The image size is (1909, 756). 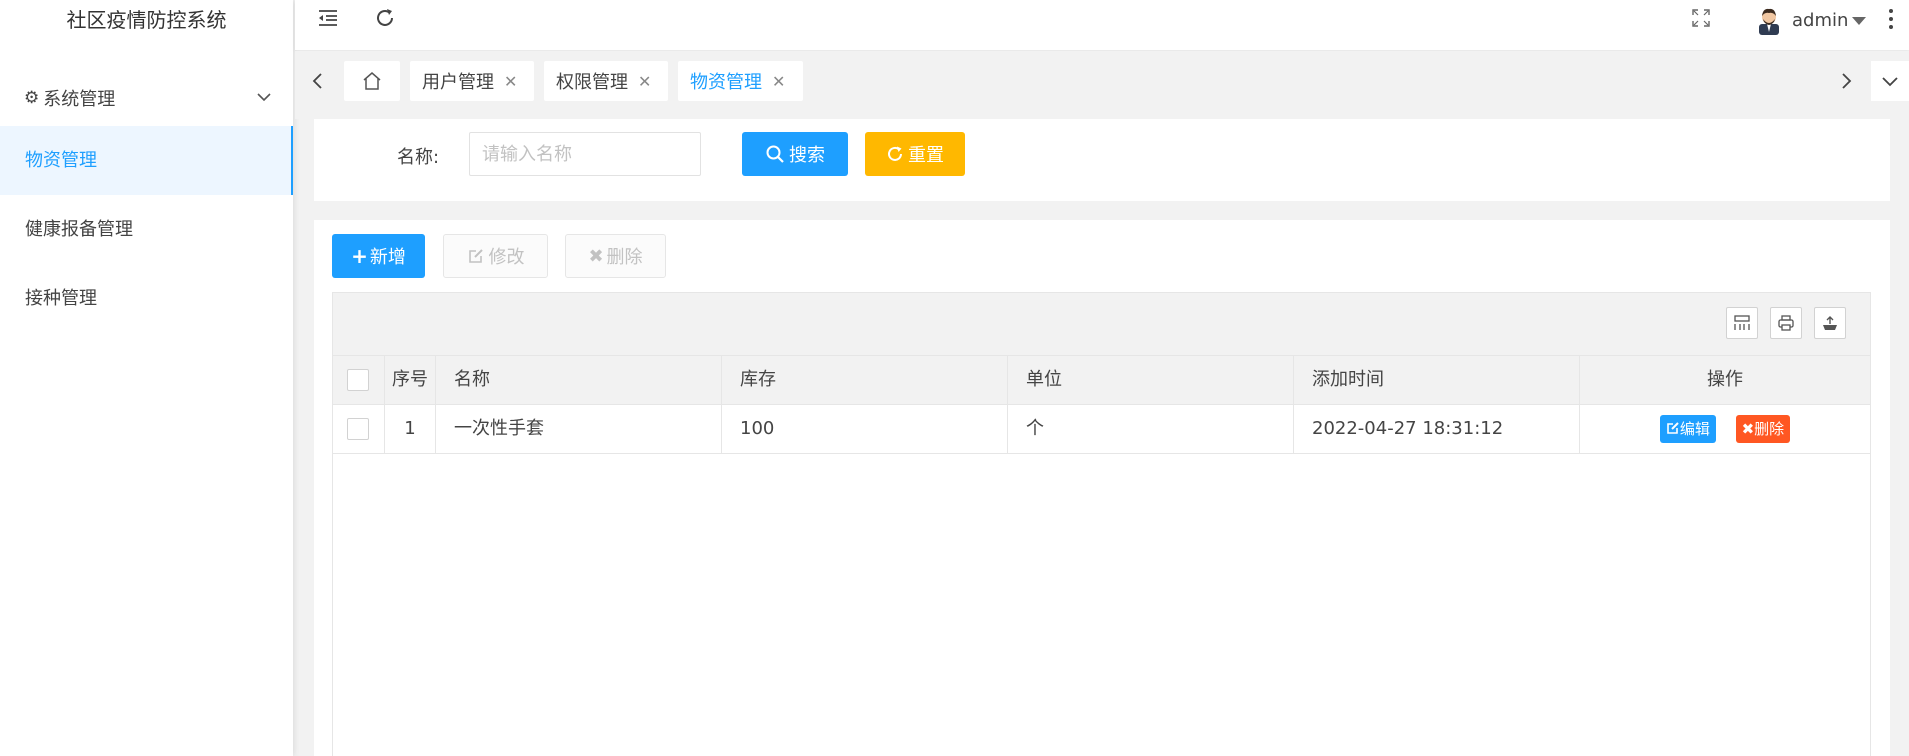 I want to click on columns-filter-button, so click(x=1742, y=323).